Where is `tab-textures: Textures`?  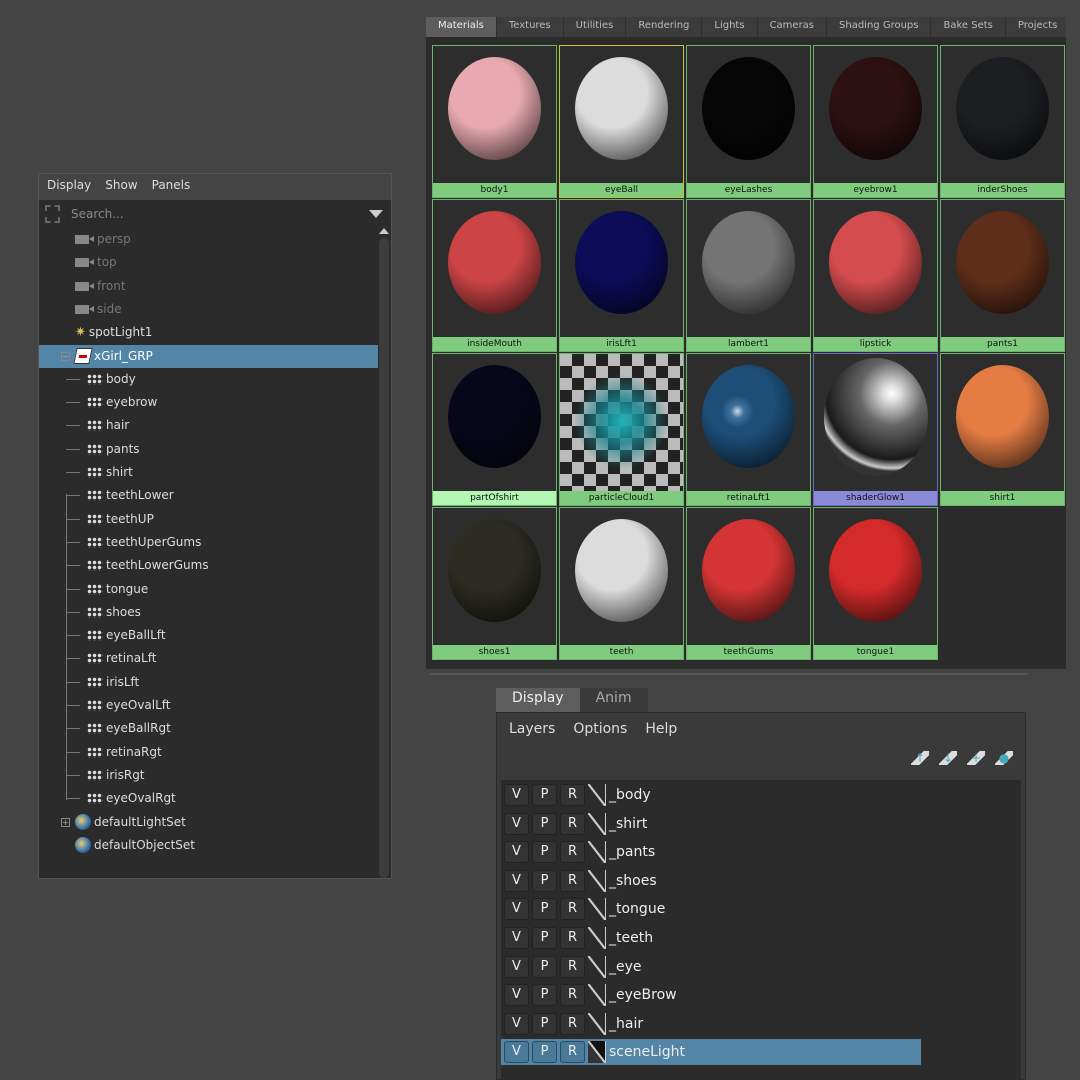 tab-textures: Textures is located at coordinates (530, 27).